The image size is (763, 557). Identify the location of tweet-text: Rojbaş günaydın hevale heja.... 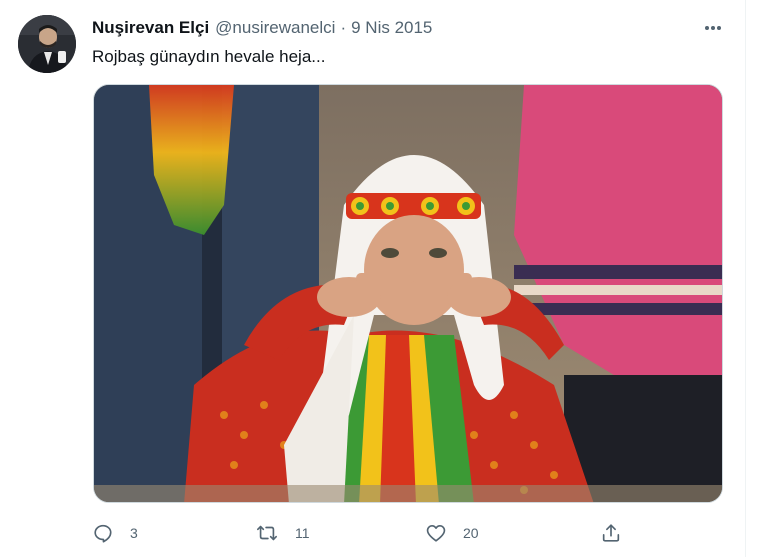
(209, 56).